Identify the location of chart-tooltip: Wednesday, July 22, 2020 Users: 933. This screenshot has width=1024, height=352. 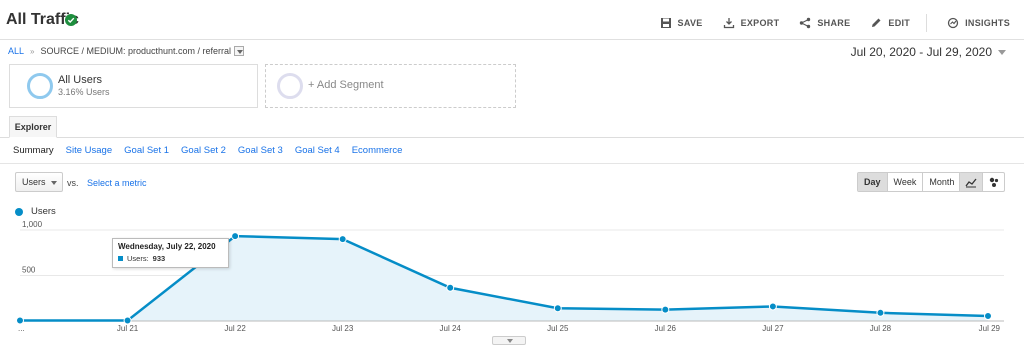
(170, 253).